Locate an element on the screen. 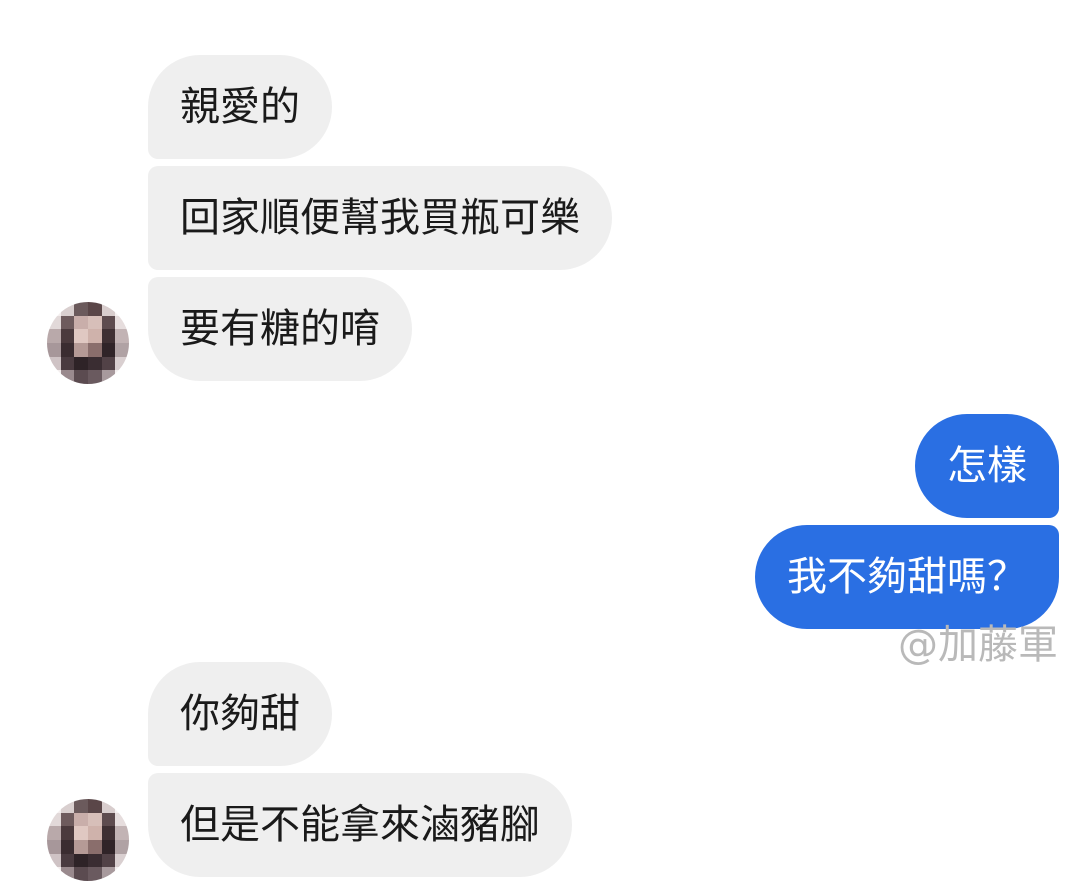  incoming-message-bubble: 但是不能拿來滷豬腳 is located at coordinates (360, 825).